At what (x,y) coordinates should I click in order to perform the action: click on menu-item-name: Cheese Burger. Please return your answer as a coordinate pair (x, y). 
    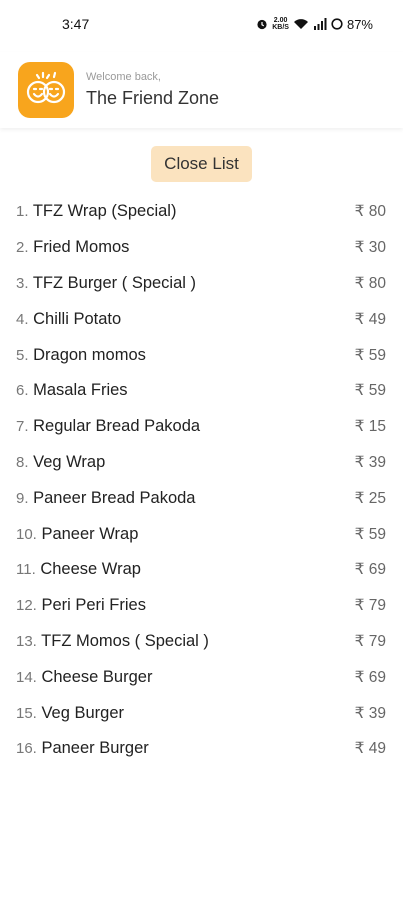
    Looking at the image, I should click on (97, 676).